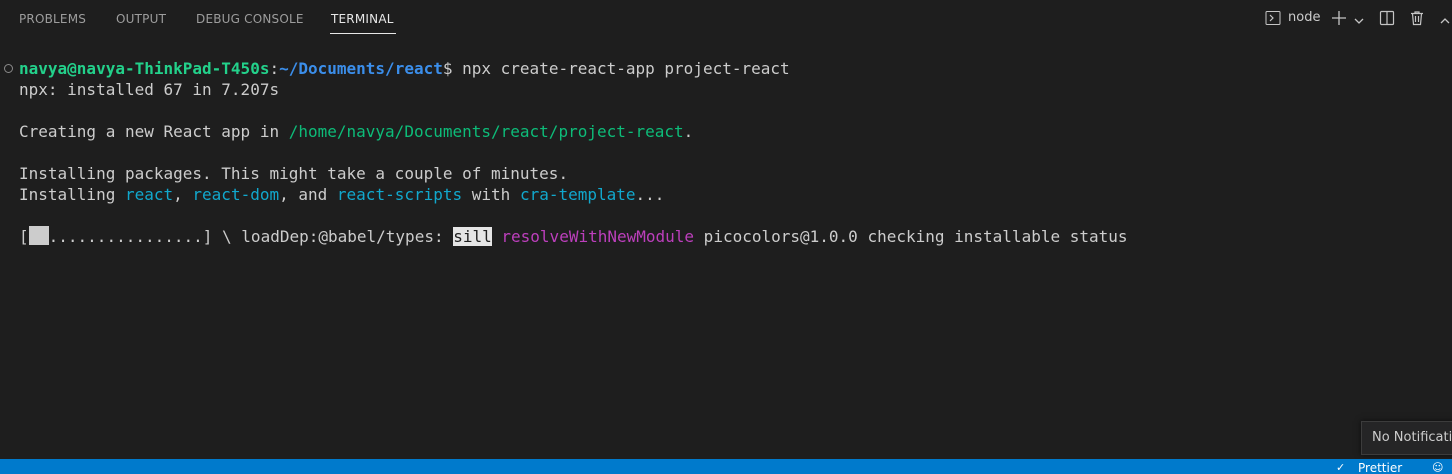  Describe the element at coordinates (154, 131) in the screenshot. I see `creating-prefix: Creating a new React app in` at that location.